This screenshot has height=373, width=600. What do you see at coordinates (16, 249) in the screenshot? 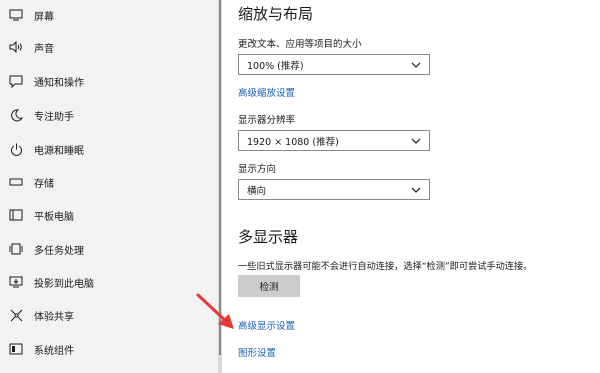
I see `multitask-icon` at bounding box center [16, 249].